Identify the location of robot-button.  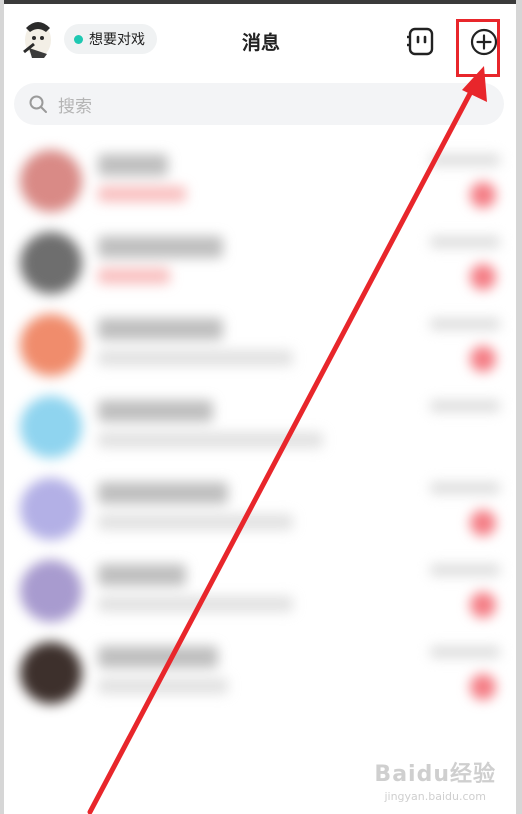
(421, 41).